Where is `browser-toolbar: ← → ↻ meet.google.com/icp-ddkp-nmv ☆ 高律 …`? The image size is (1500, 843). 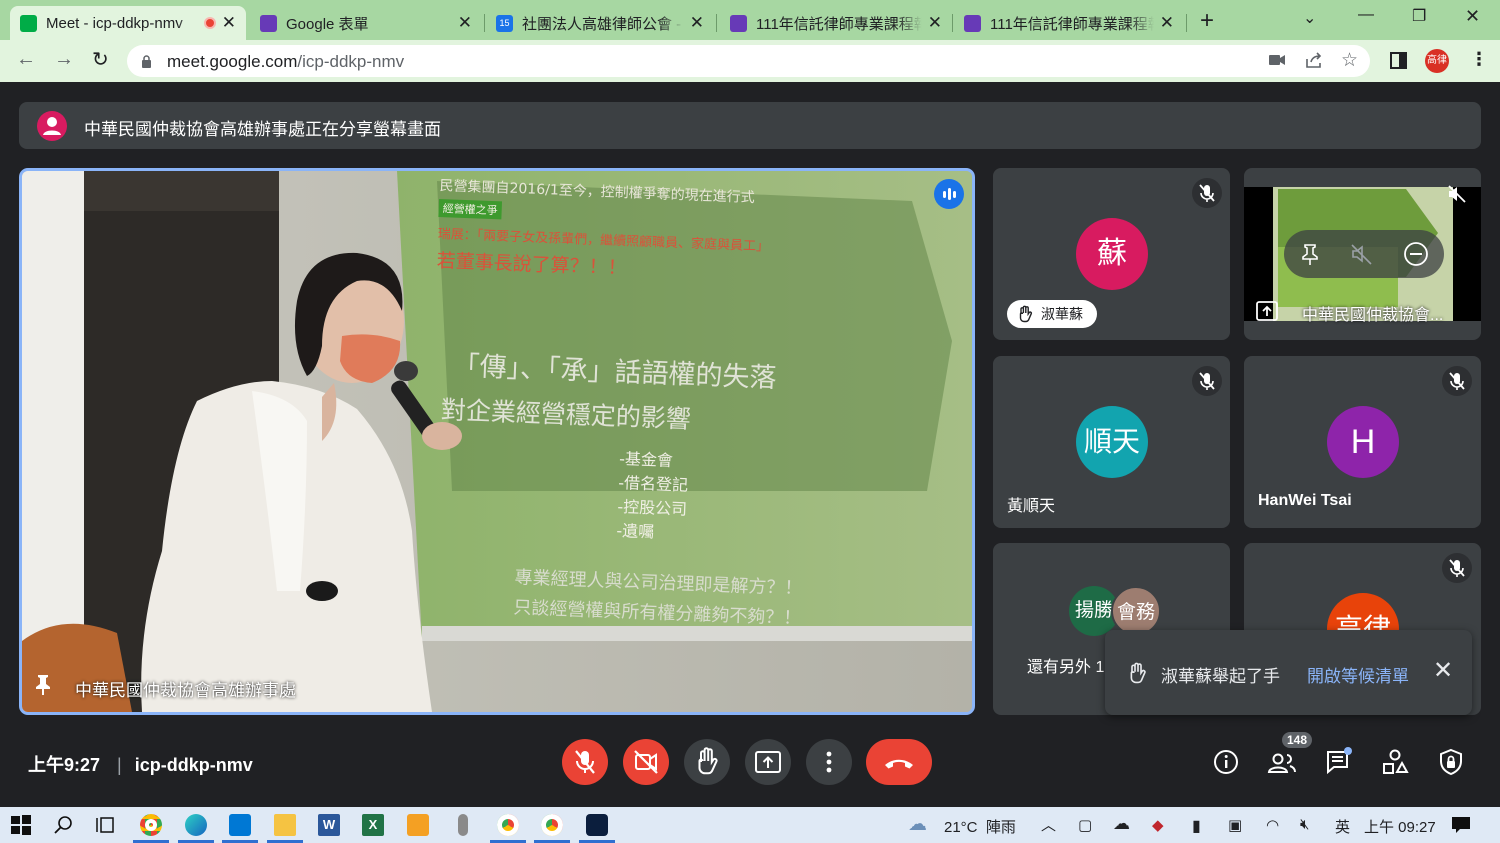 browser-toolbar: ← → ↻ meet.google.com/icp-ddkp-nmv ☆ 高律 … is located at coordinates (750, 61).